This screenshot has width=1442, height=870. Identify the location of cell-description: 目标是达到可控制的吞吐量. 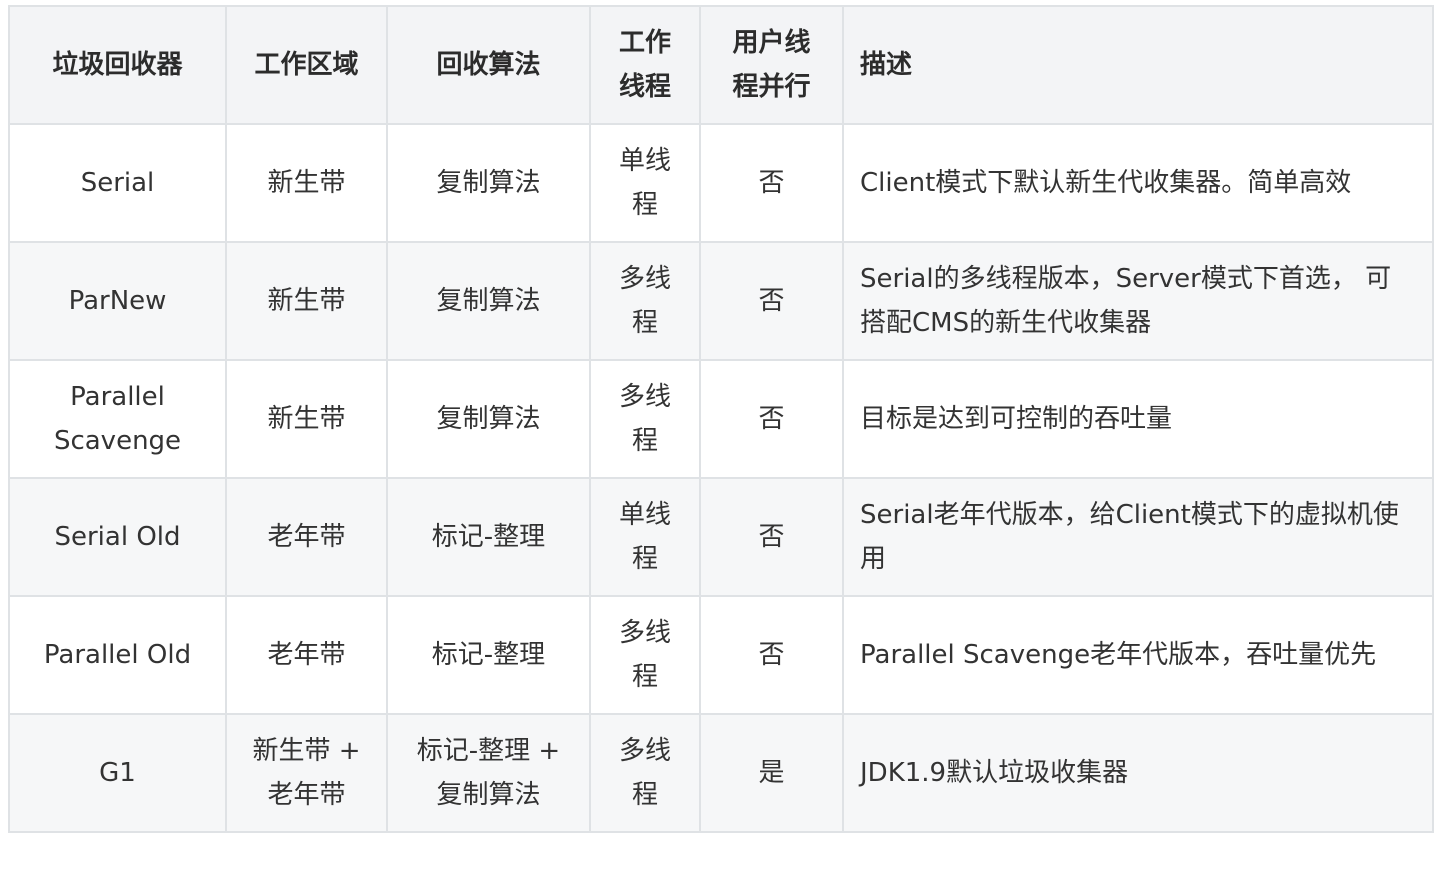
(1138, 419).